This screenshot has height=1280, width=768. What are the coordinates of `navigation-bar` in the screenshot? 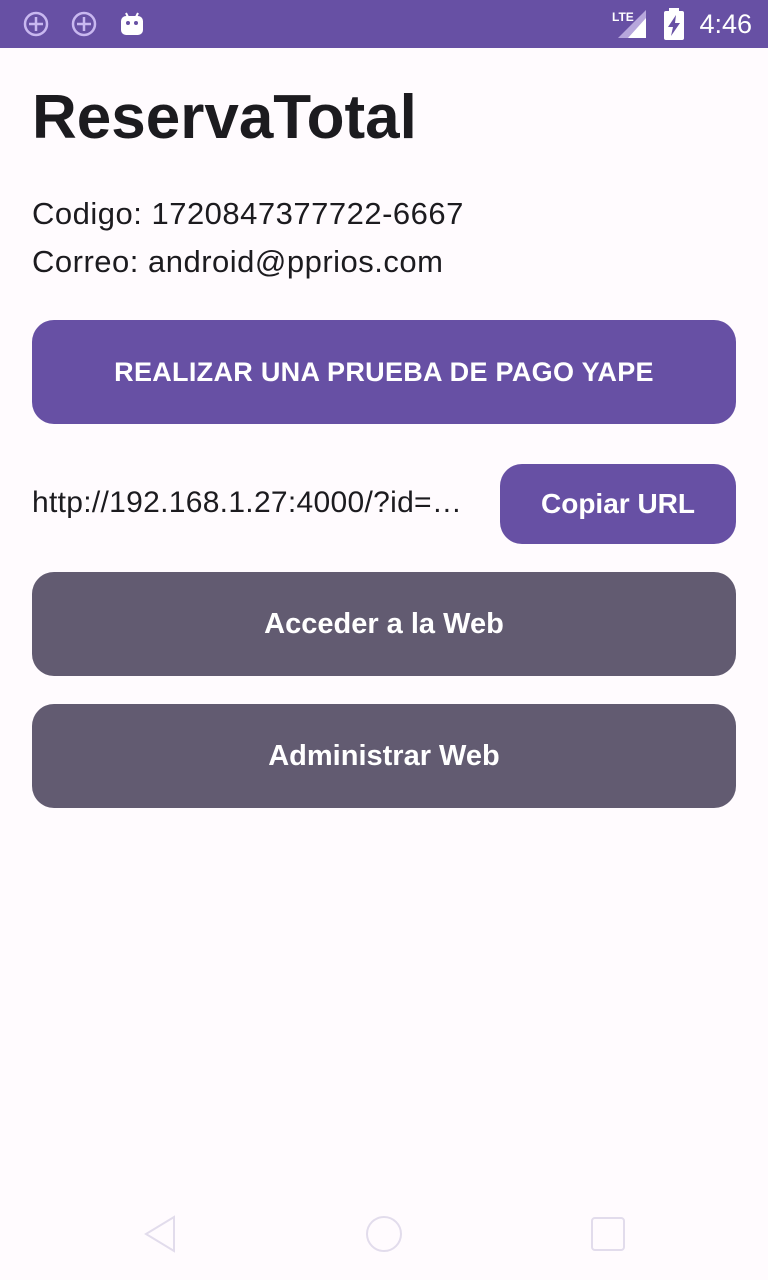 It's located at (384, 1233).